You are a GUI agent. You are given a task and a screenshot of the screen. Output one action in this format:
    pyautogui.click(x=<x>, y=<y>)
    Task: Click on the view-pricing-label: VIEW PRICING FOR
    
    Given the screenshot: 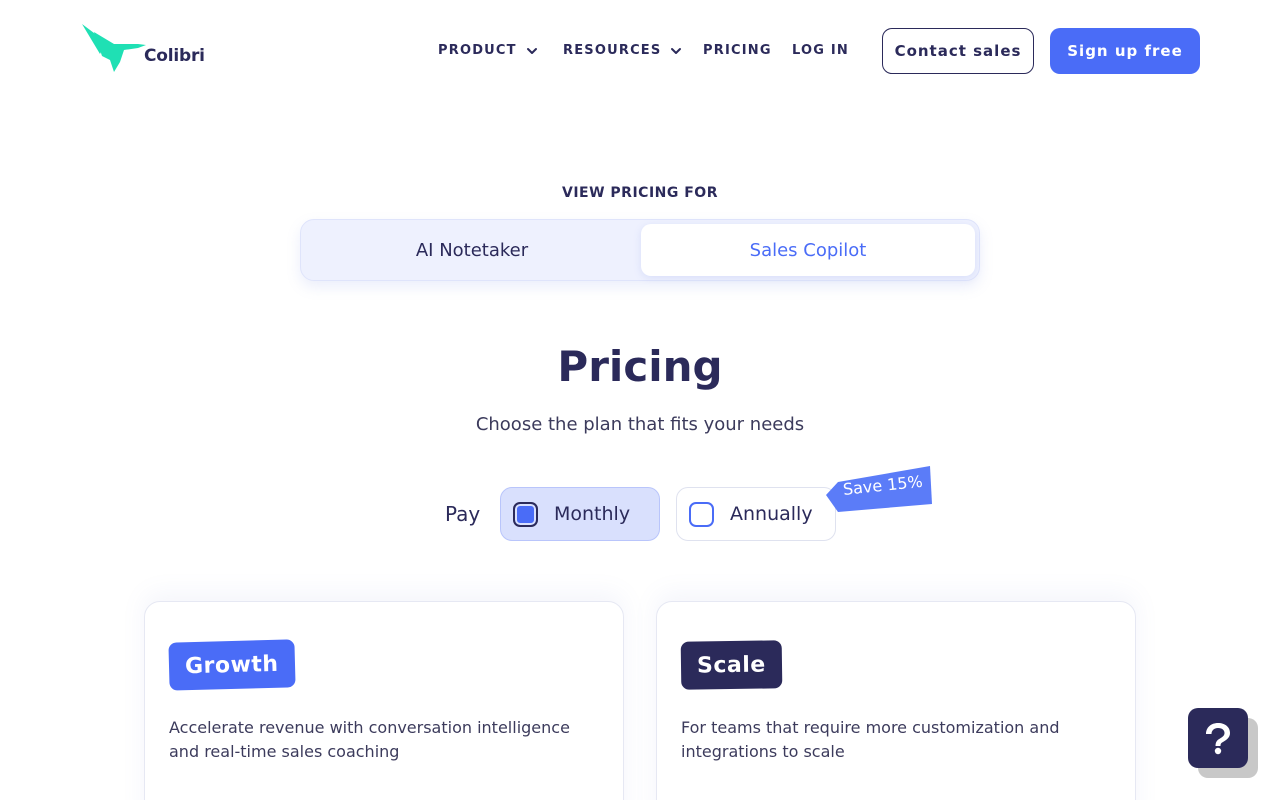 What is the action you would take?
    pyautogui.click(x=640, y=193)
    